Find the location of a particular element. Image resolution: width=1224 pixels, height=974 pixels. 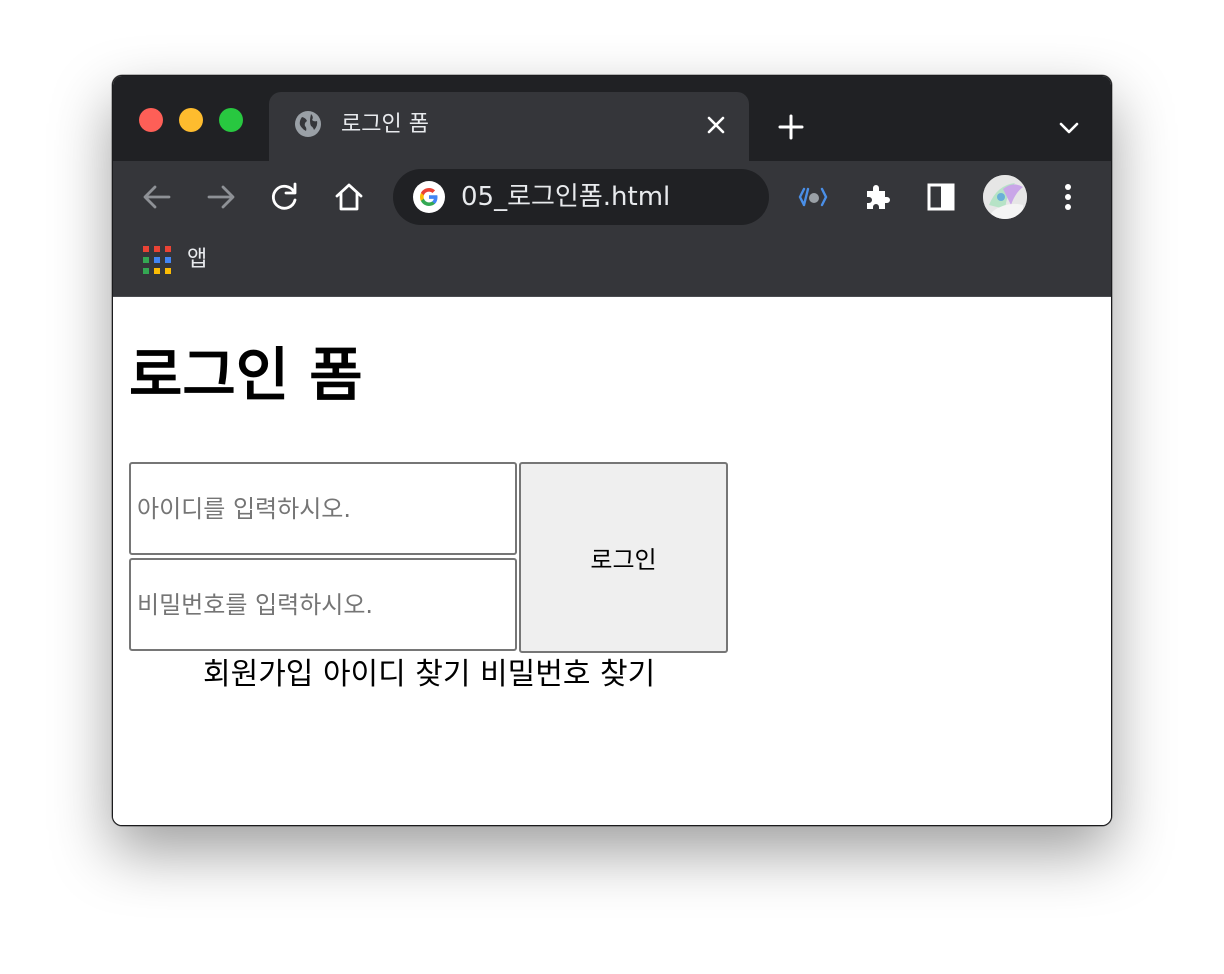

find-id-link: 아이디 찾기 is located at coordinates (397, 674).